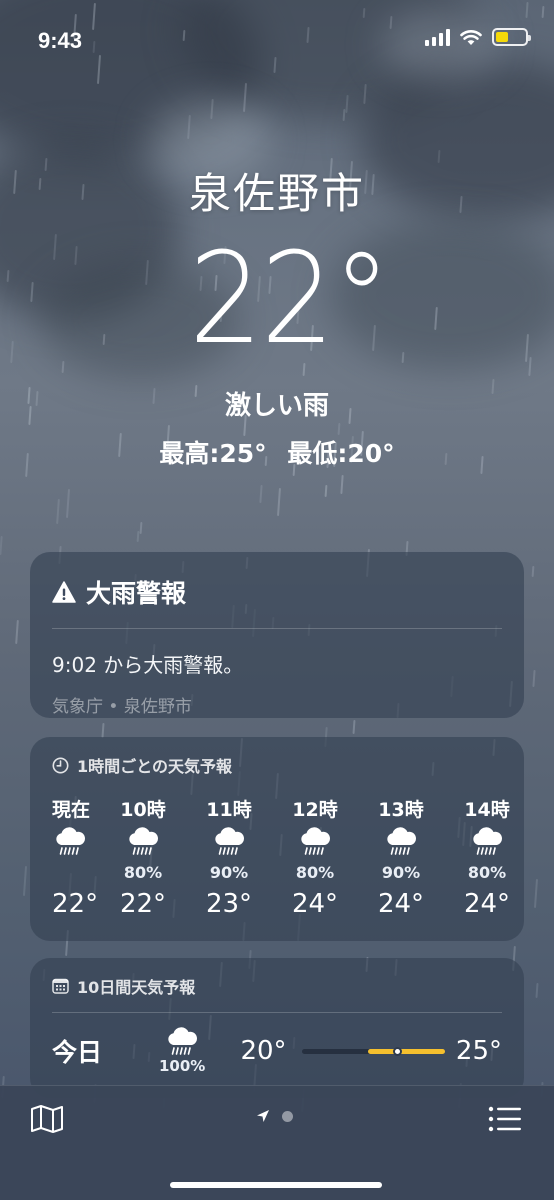  Describe the element at coordinates (277, 592) in the screenshot. I see `alert-header: 大雨警報` at that location.